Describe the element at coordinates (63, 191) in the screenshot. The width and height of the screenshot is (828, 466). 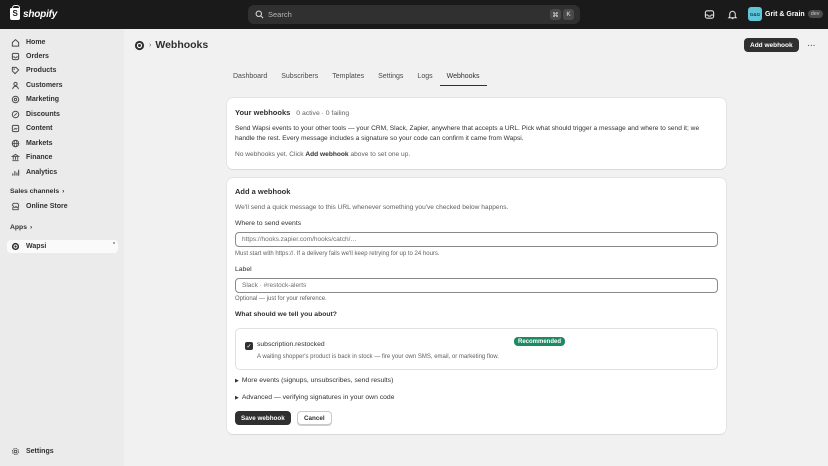
I see `chevron-right-icon: ›` at that location.